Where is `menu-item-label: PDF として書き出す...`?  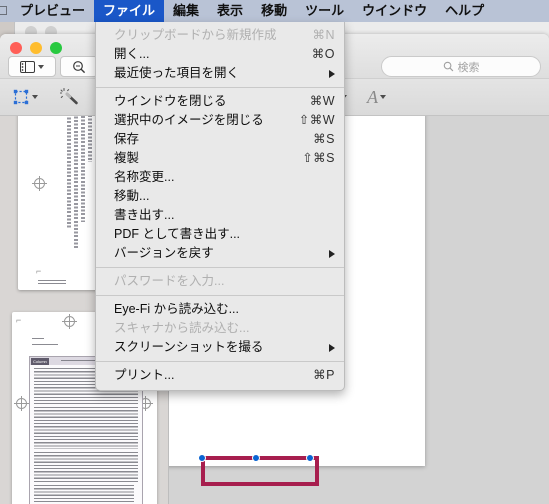
menu-item-label: PDF として書き出す... is located at coordinates (177, 234).